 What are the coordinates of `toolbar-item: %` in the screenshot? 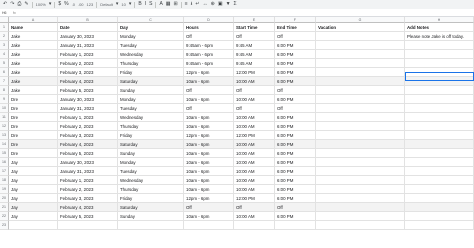 It's located at (66, 4).